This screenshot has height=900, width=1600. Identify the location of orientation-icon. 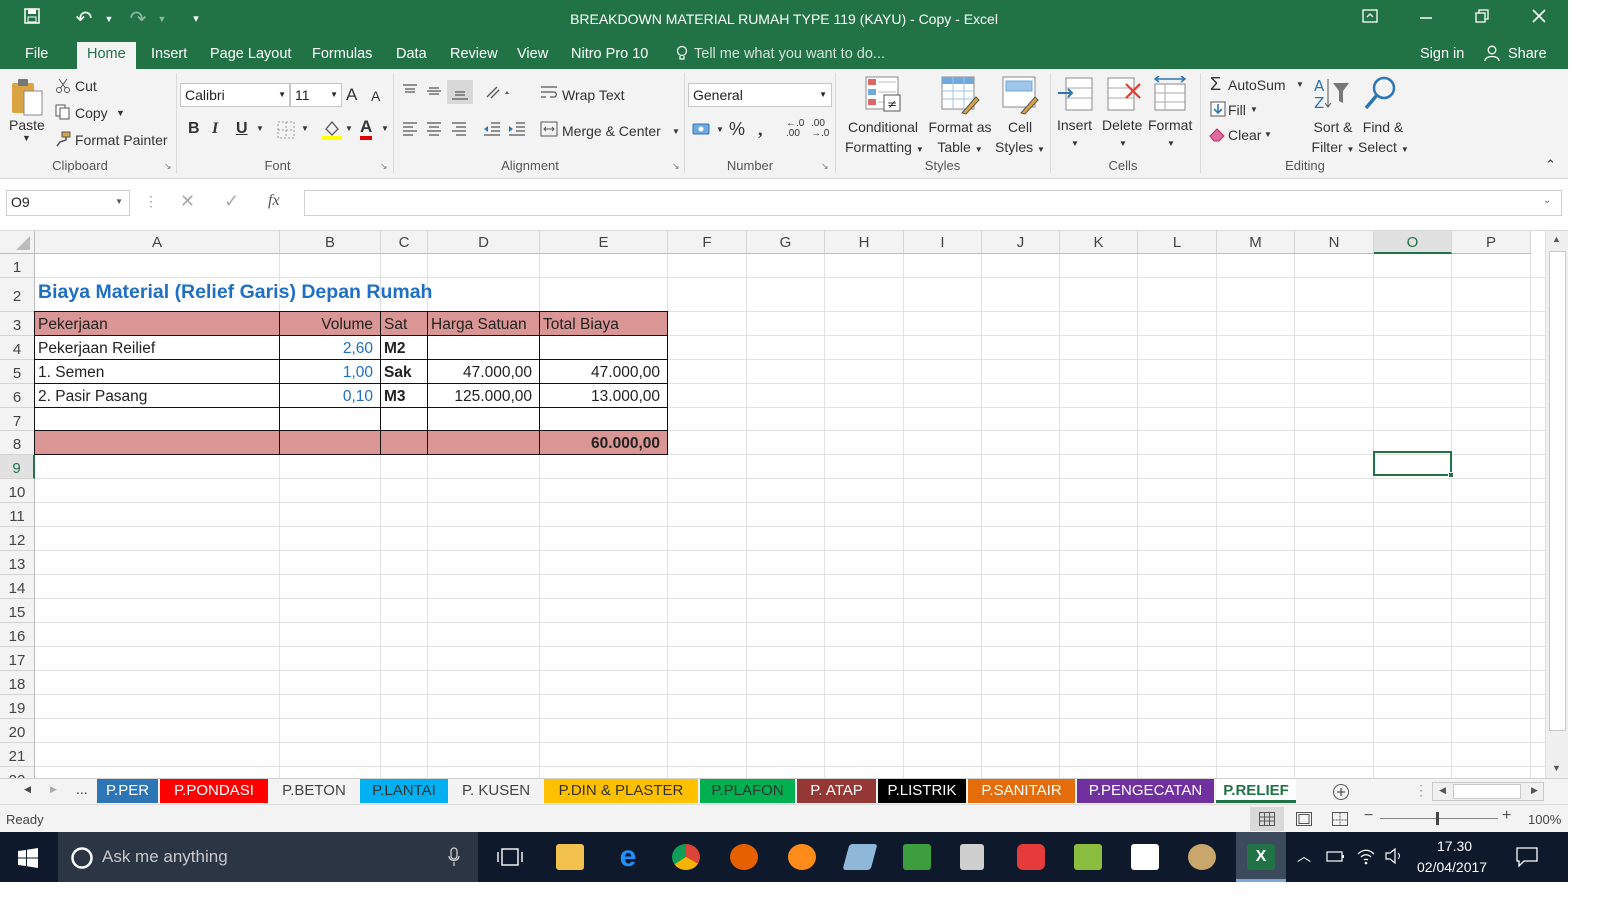
(498, 93).